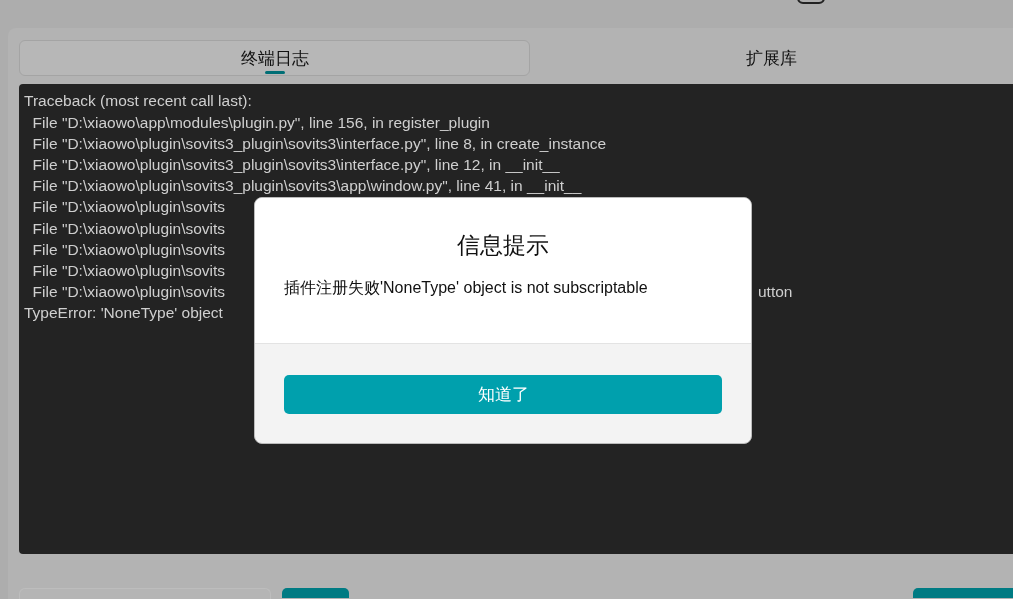  Describe the element at coordinates (319, 143) in the screenshot. I see `log-line: File "D:\xiaowo\plugin\sovits3_plugin\sovits3\interface.py", line 8, in create_instance` at that location.